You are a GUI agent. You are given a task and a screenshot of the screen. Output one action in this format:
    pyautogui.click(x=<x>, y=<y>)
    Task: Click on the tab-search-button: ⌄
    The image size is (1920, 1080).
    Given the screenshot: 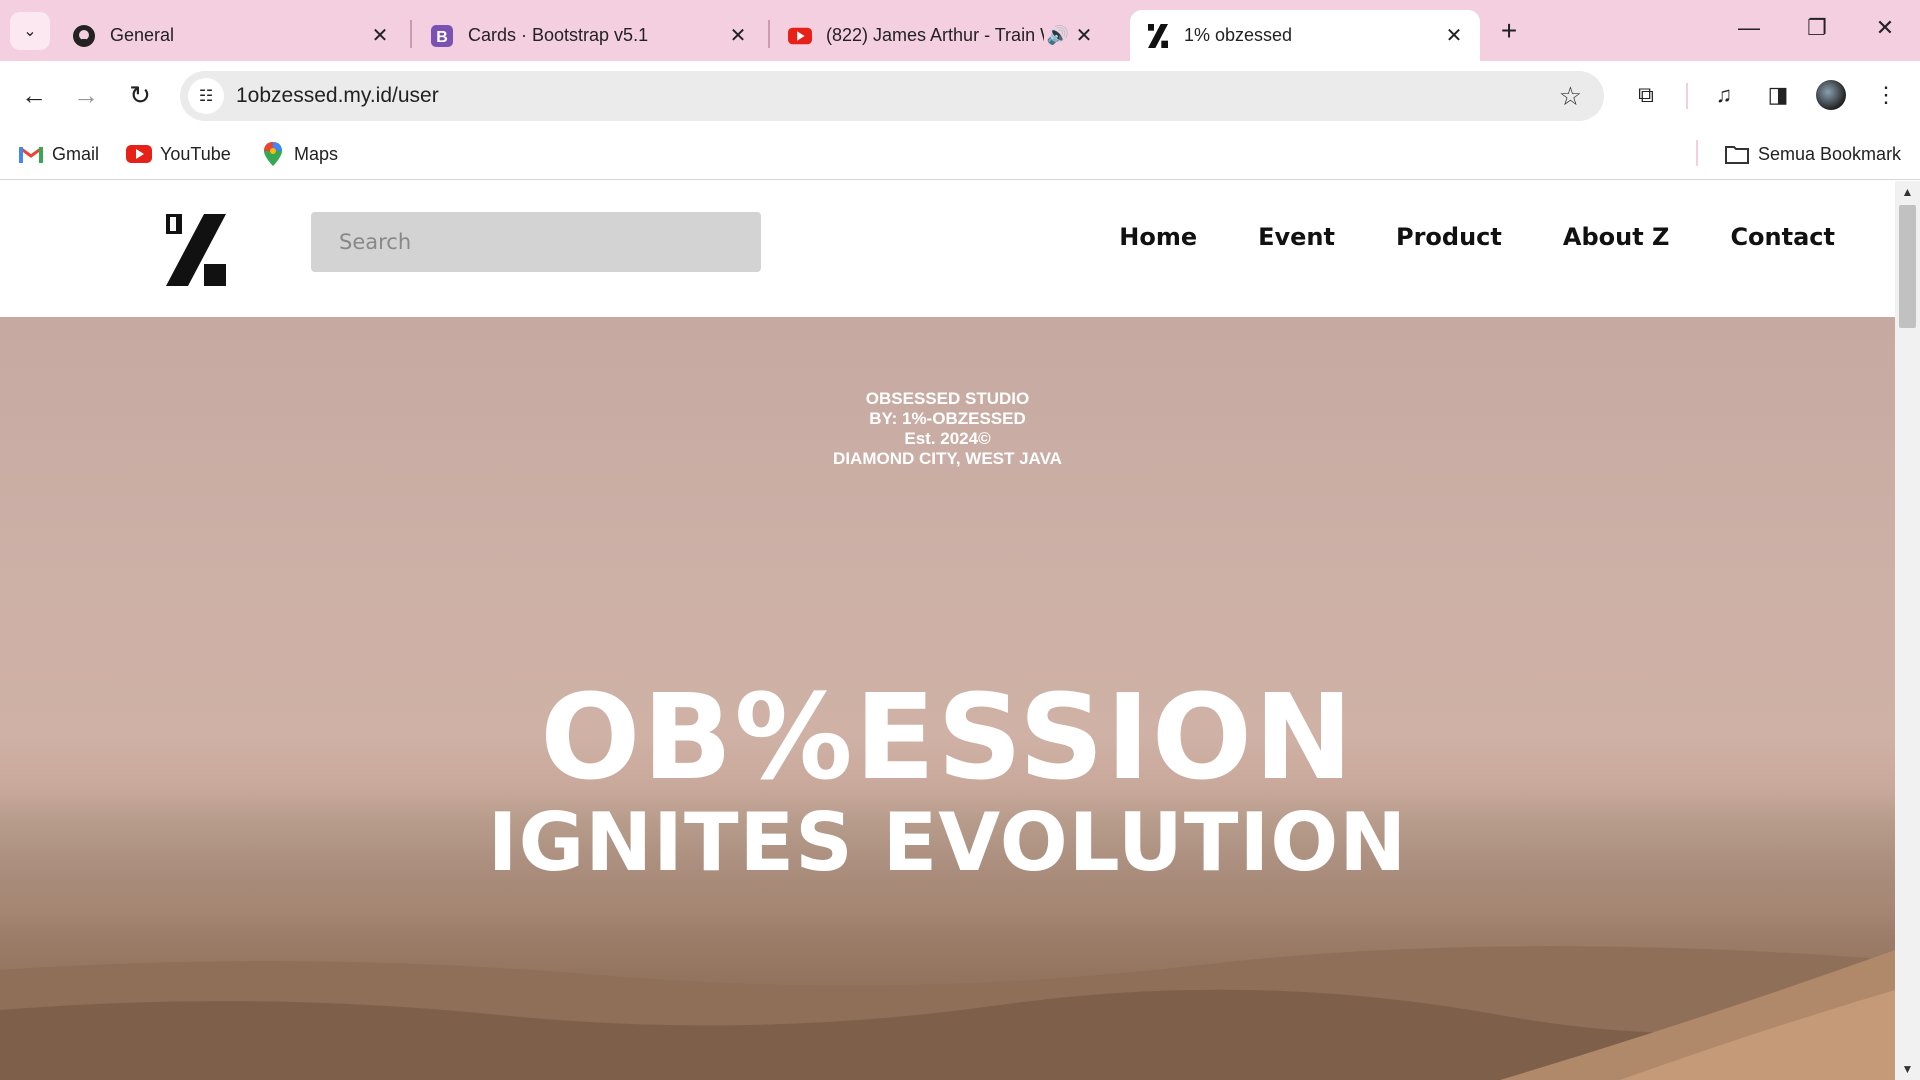 What is the action you would take?
    pyautogui.click(x=30, y=31)
    